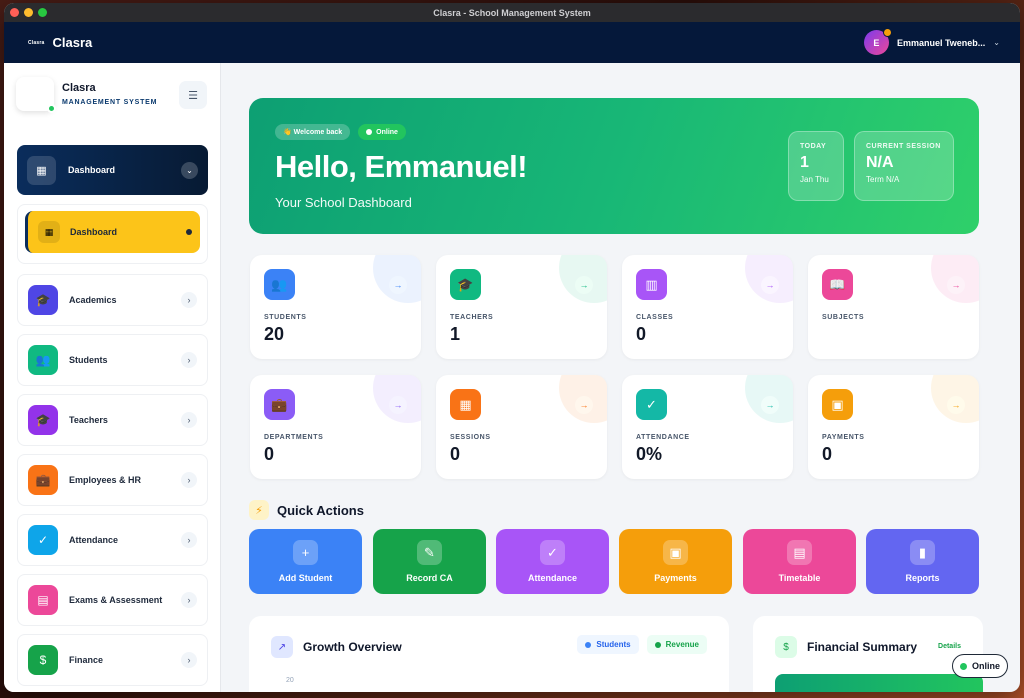 The height and width of the screenshot is (698, 1024). What do you see at coordinates (94, 232) in the screenshot?
I see `sidebar-item-label: Dashboard` at bounding box center [94, 232].